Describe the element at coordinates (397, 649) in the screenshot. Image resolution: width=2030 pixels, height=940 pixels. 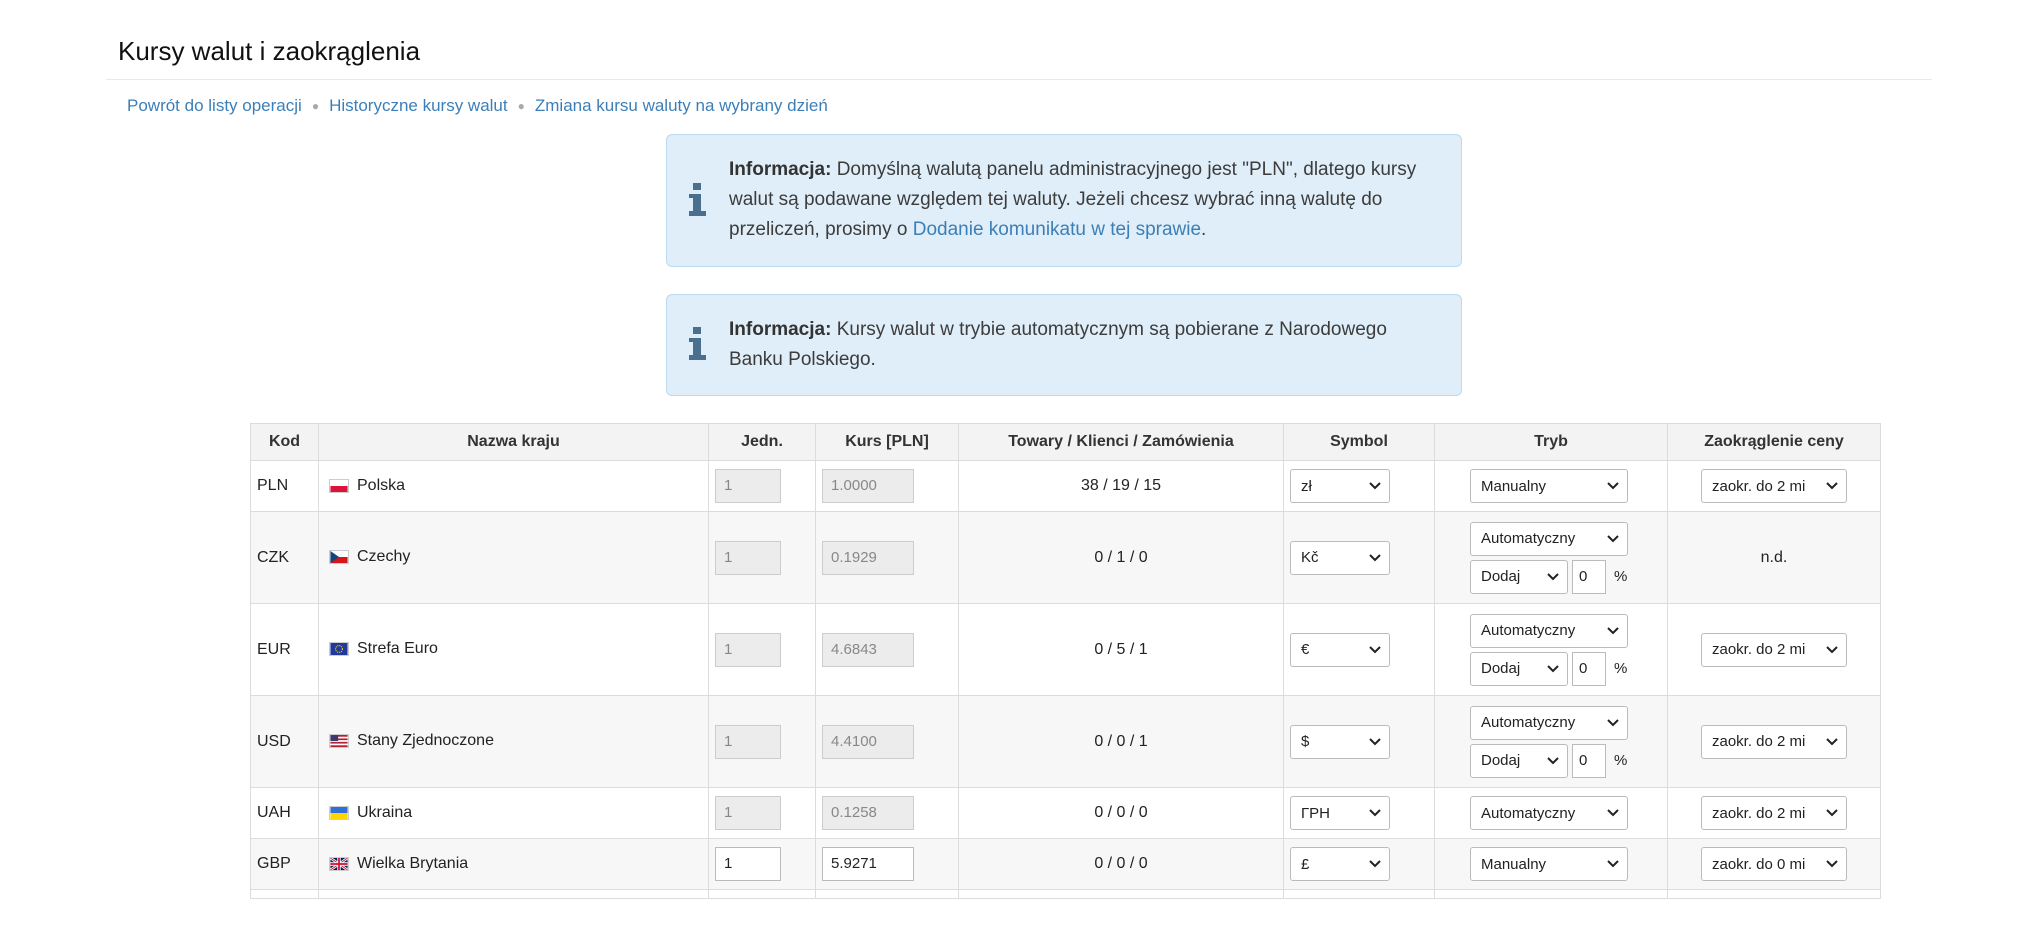
I see `country-name: Strefa Euro` at that location.